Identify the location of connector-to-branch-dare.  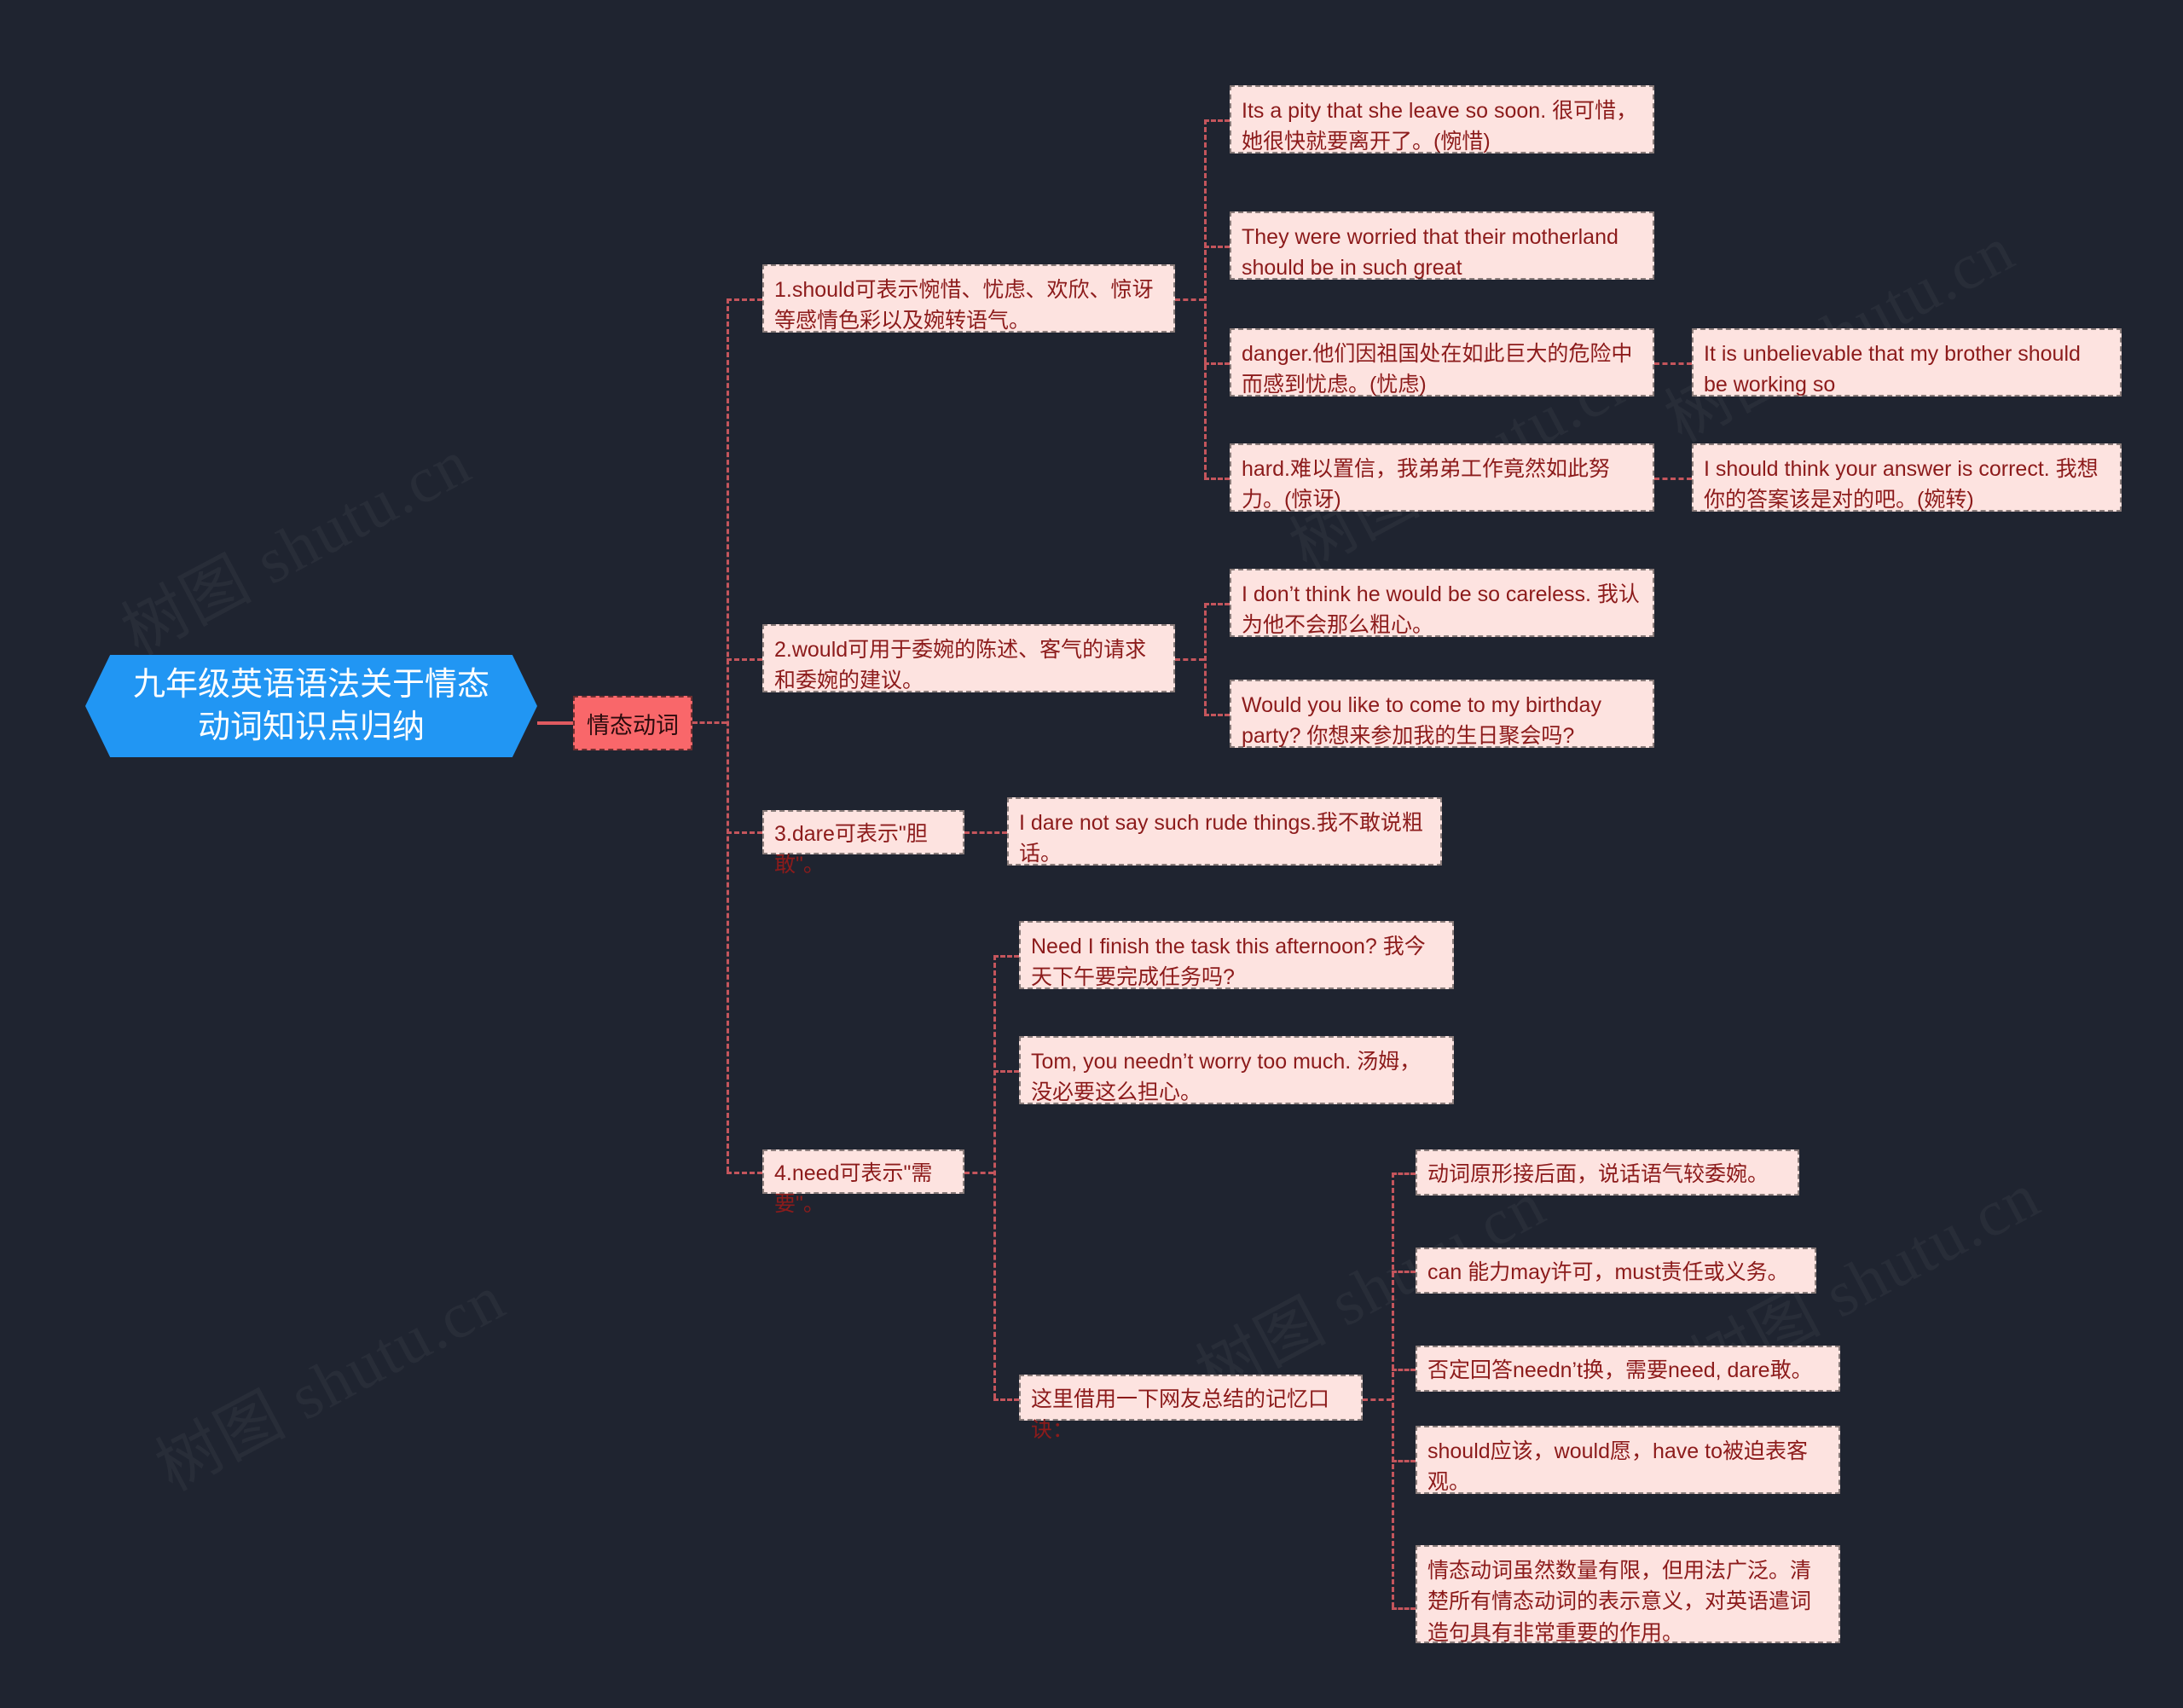
(744, 832).